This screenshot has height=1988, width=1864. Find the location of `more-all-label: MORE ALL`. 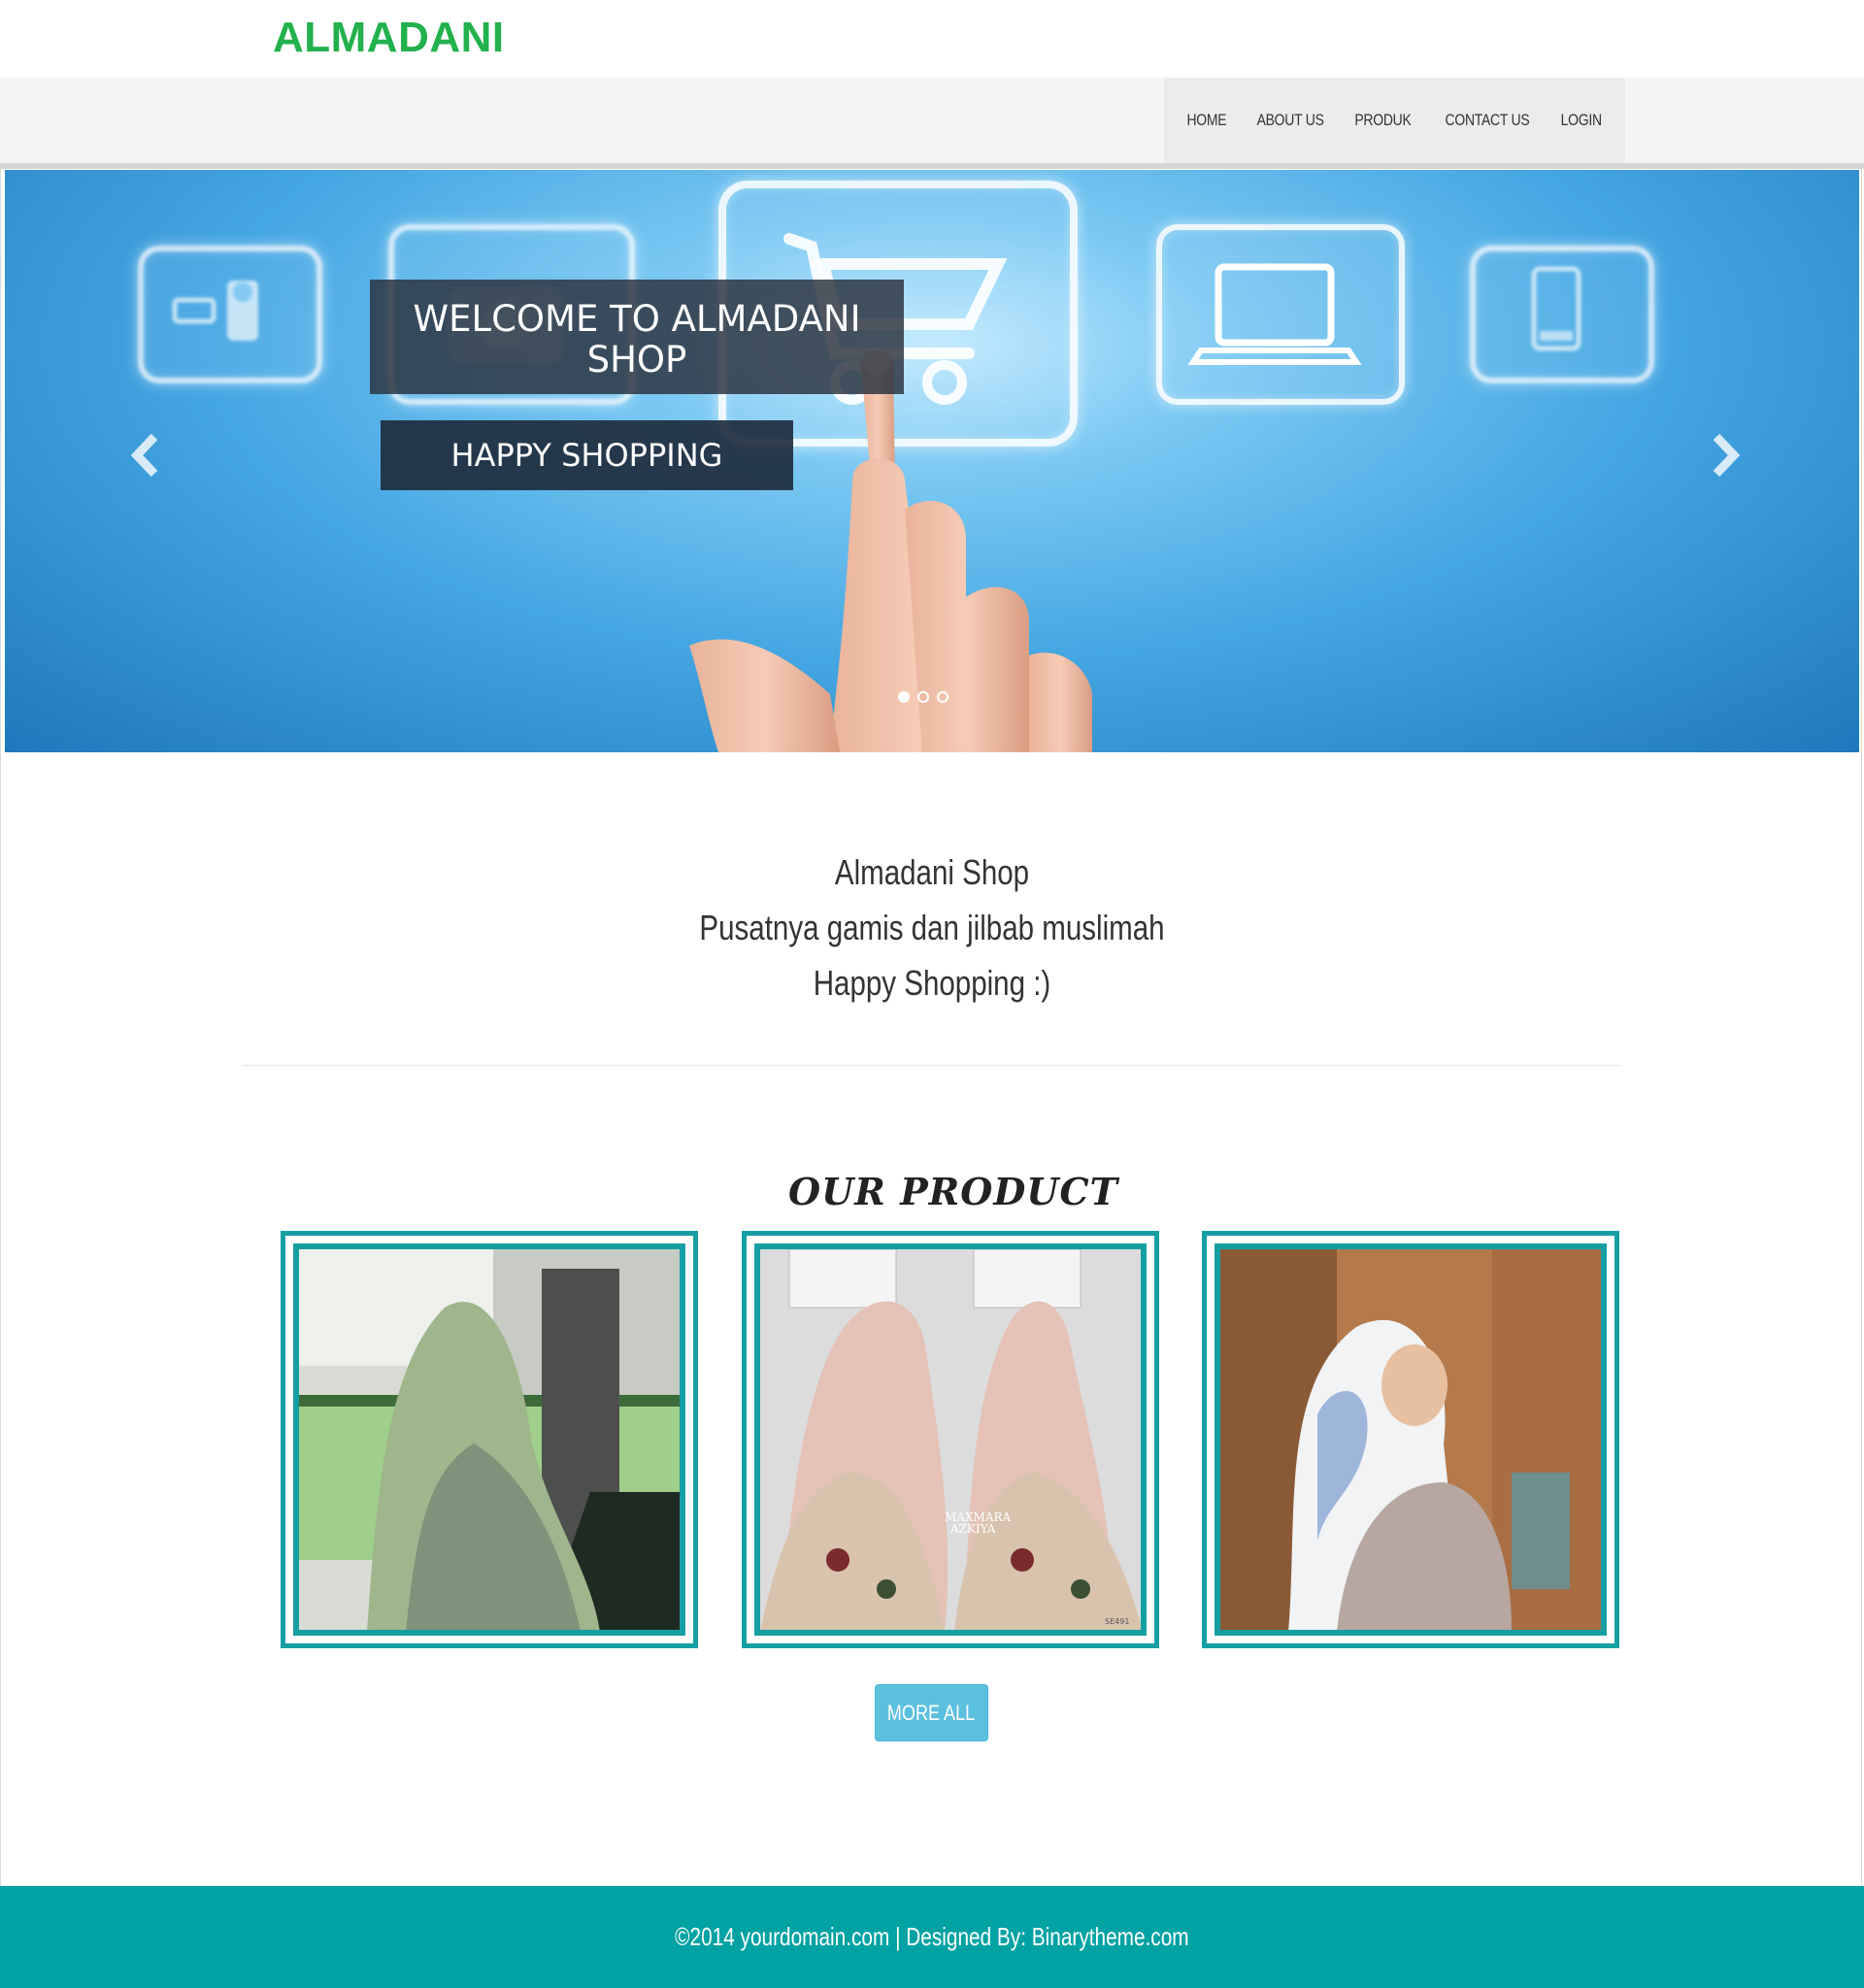

more-all-label: MORE ALL is located at coordinates (931, 1713).